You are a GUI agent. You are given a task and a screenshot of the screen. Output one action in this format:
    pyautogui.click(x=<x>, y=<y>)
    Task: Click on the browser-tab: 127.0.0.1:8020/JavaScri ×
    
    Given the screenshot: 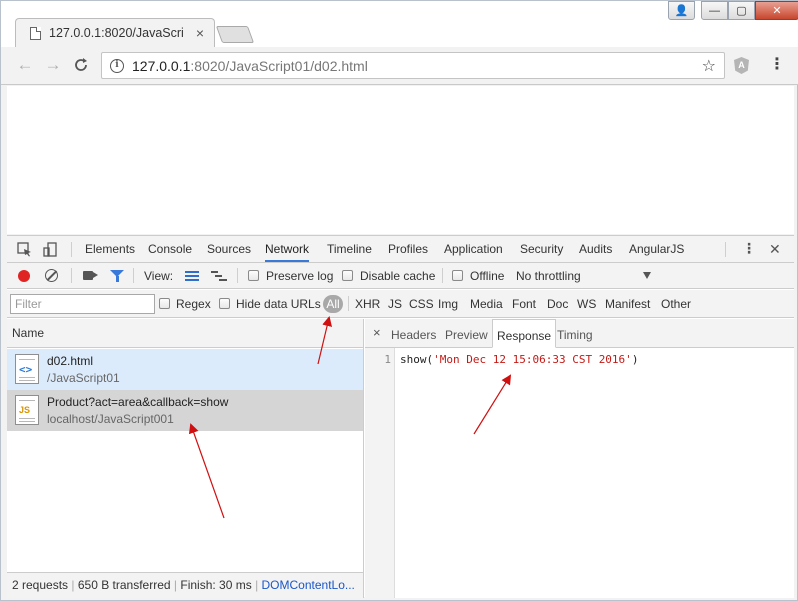 What is the action you would take?
    pyautogui.click(x=115, y=32)
    